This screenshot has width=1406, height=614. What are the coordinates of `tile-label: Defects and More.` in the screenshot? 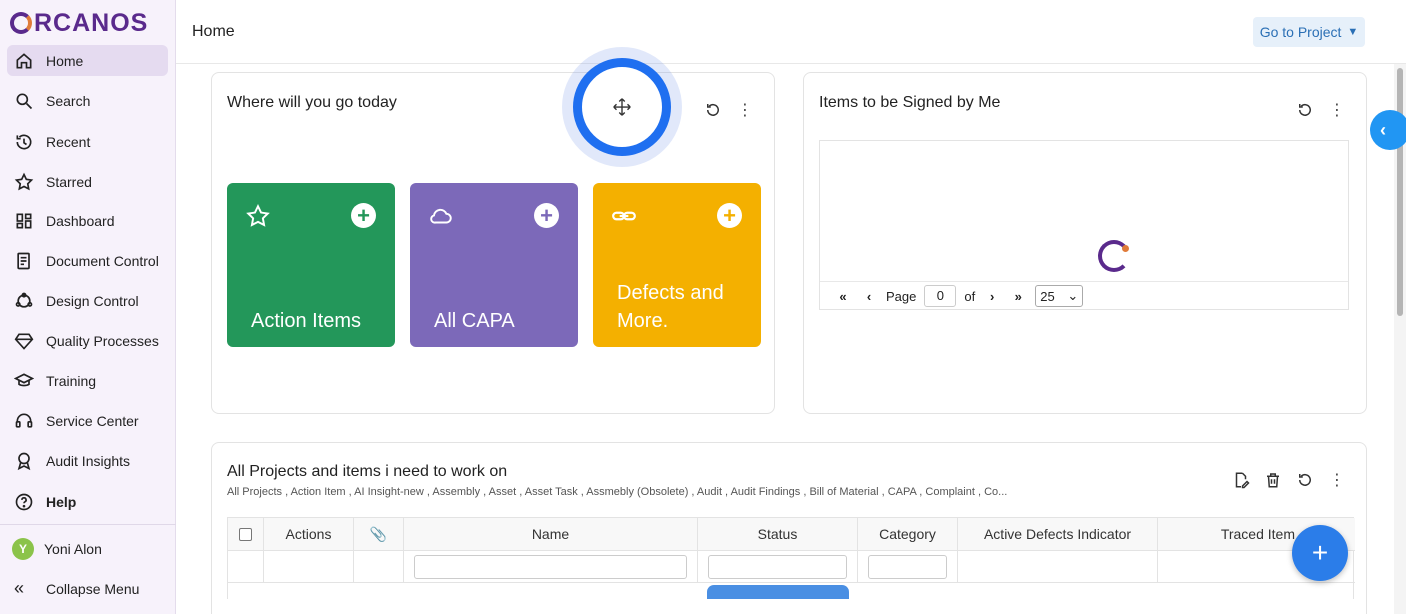 It's located at (670, 307).